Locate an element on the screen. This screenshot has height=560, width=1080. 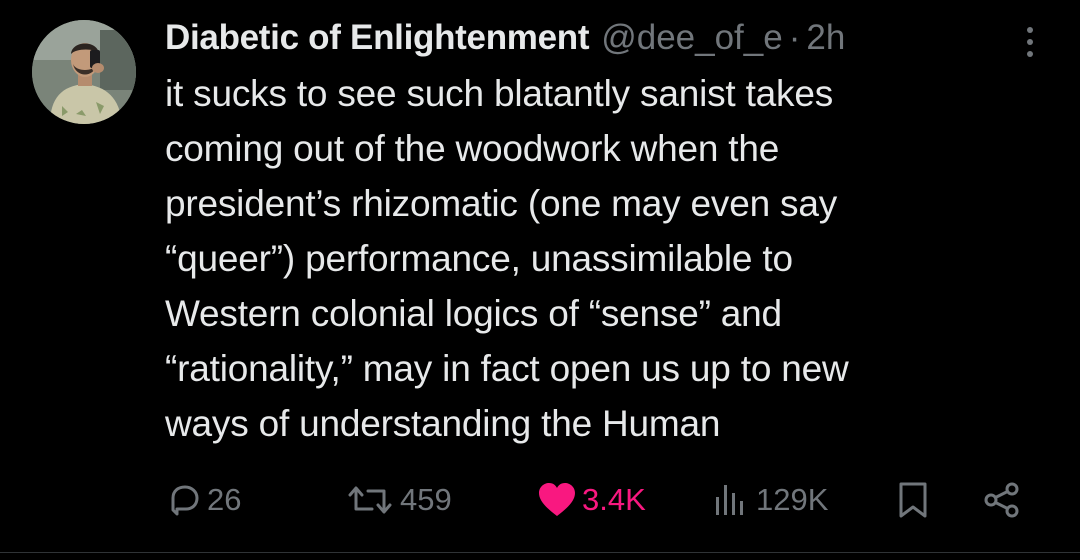
avatar is located at coordinates (84, 72).